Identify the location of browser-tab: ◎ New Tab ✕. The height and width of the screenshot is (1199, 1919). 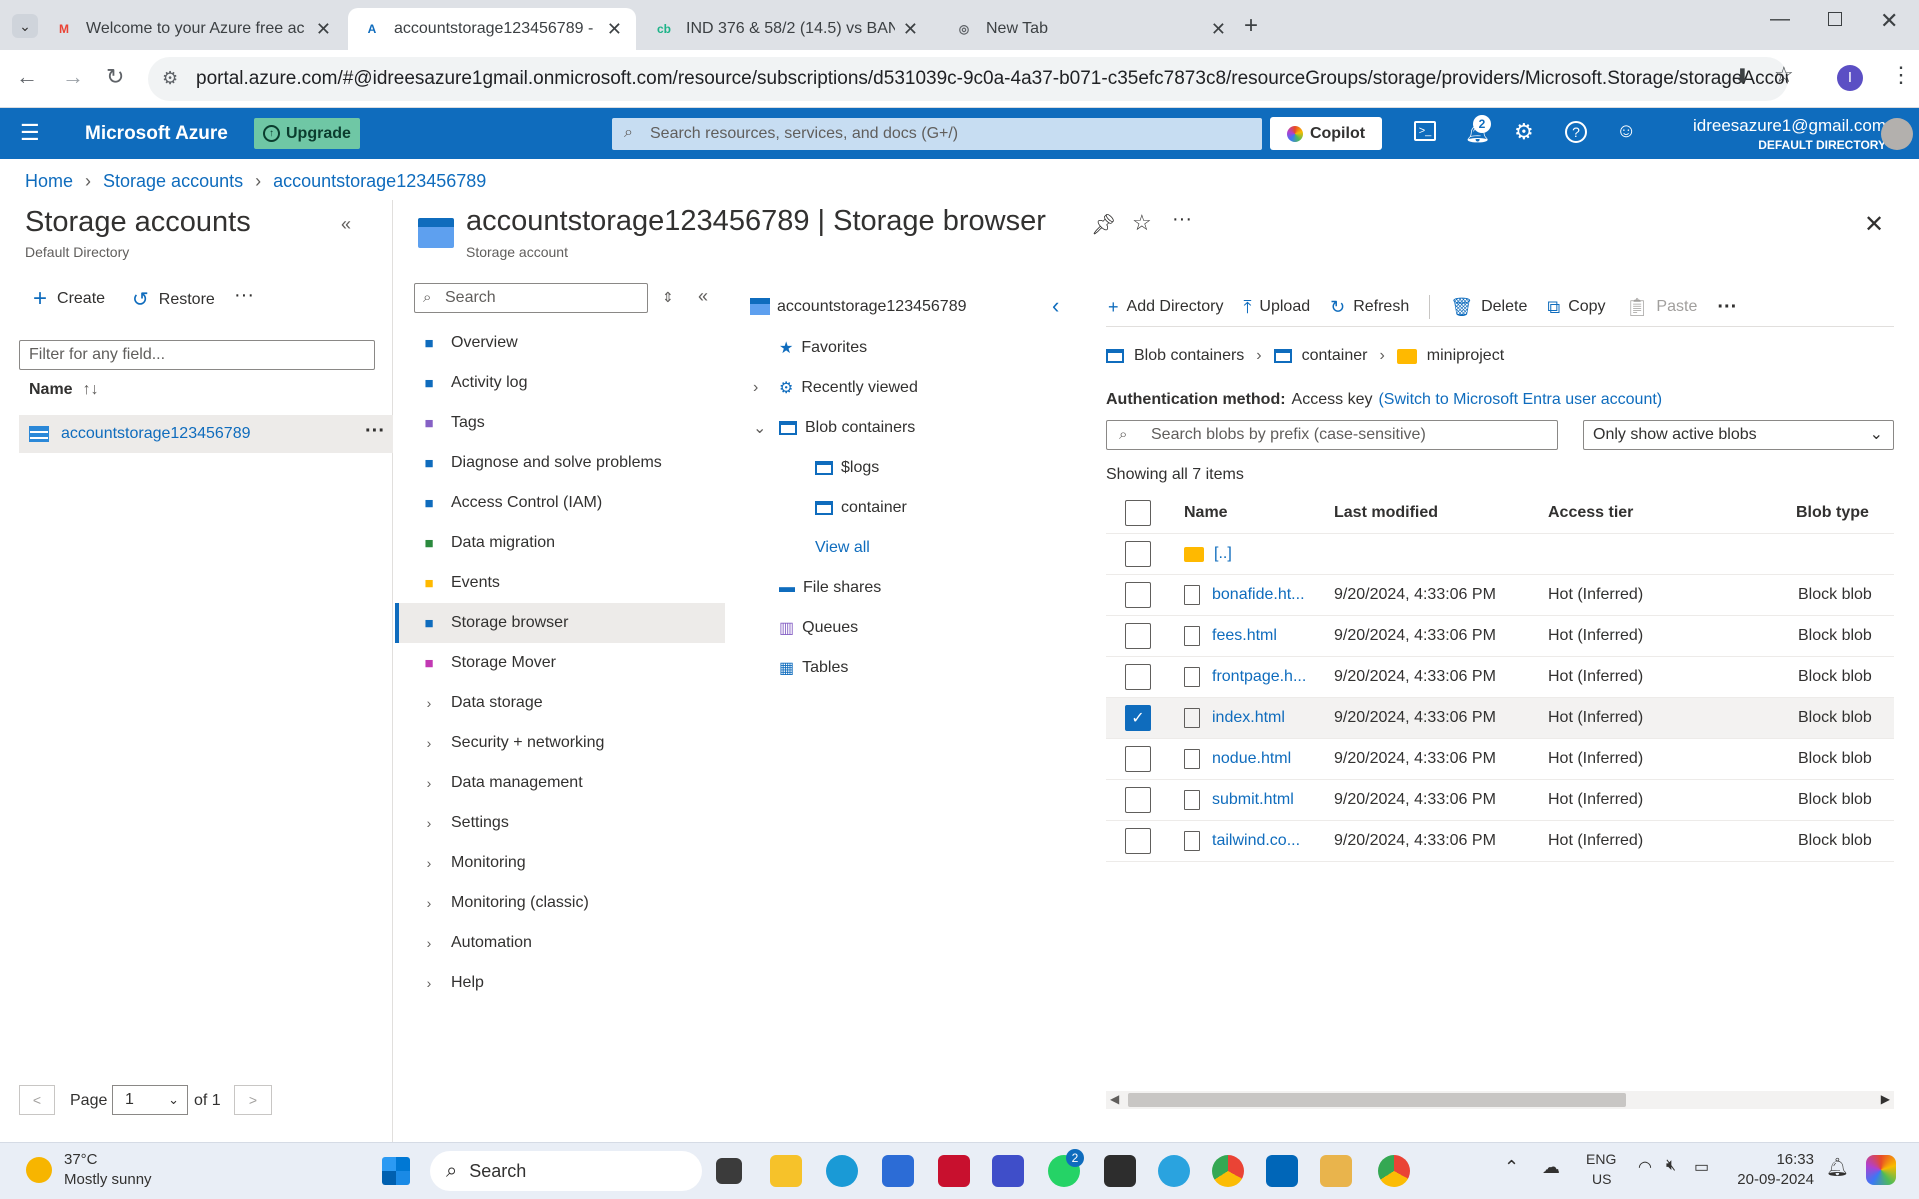
(1090, 29).